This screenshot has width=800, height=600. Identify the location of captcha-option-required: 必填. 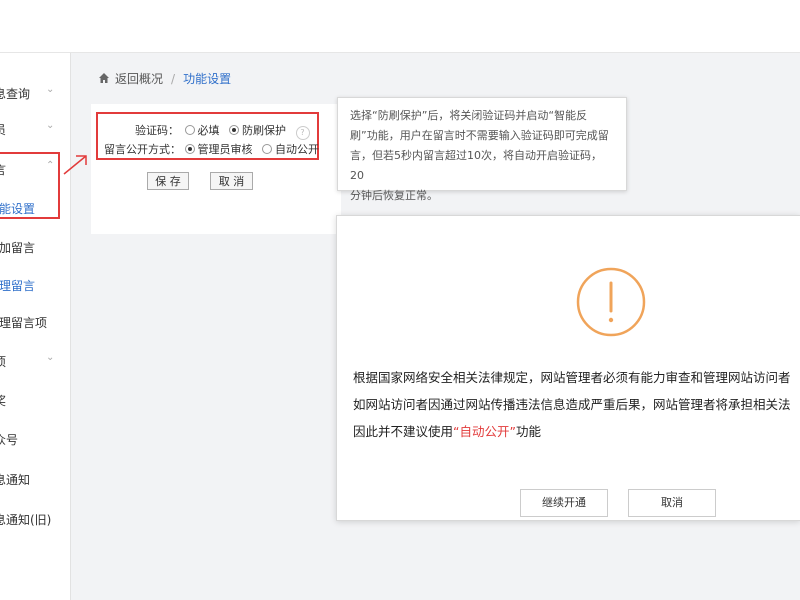
(202, 130).